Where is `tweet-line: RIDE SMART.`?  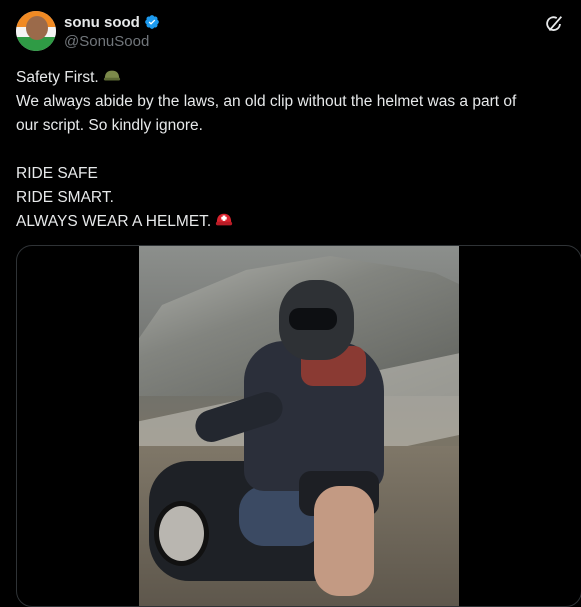 tweet-line: RIDE SMART. is located at coordinates (65, 197).